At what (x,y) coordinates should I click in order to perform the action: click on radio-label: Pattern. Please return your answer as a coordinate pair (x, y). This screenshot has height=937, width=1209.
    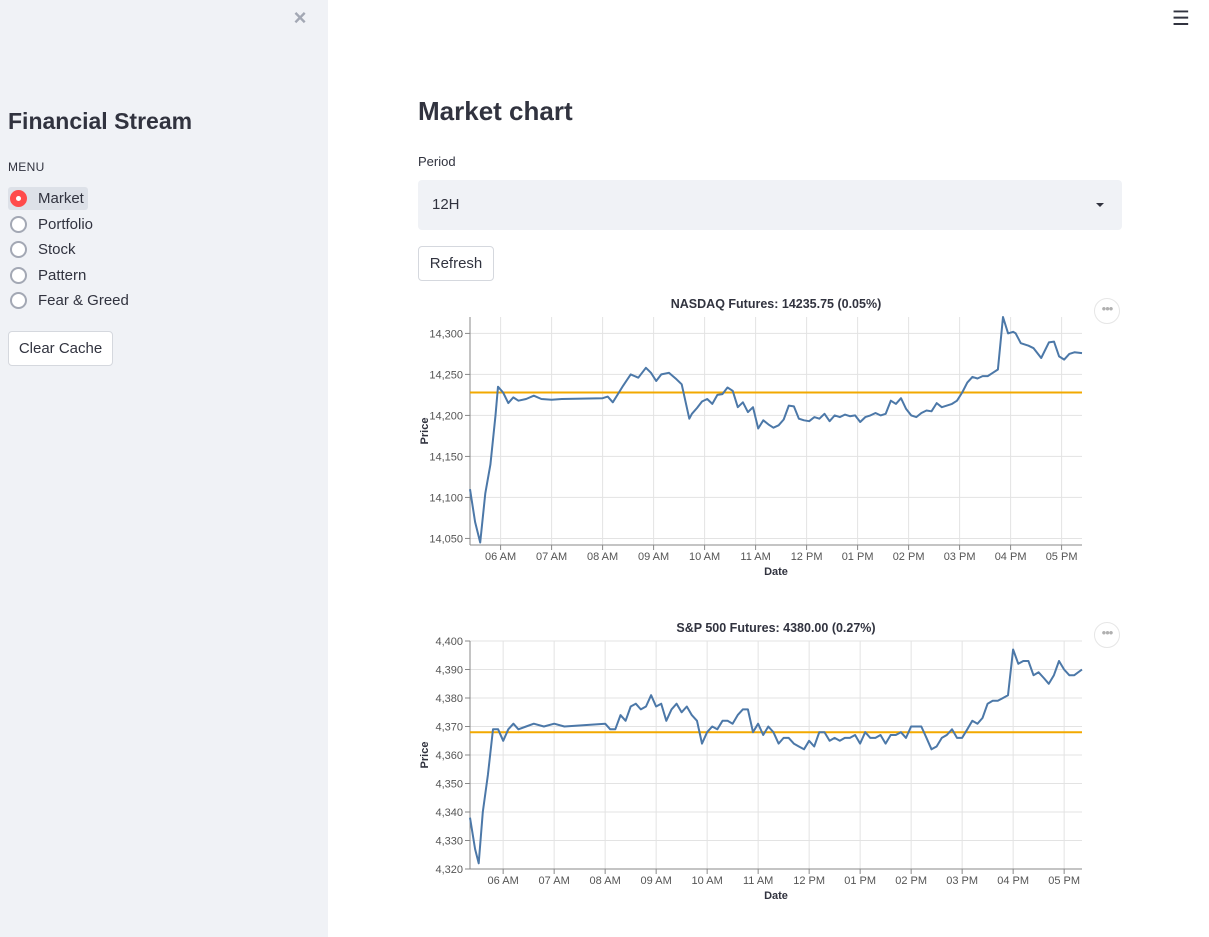
    Looking at the image, I should click on (62, 275).